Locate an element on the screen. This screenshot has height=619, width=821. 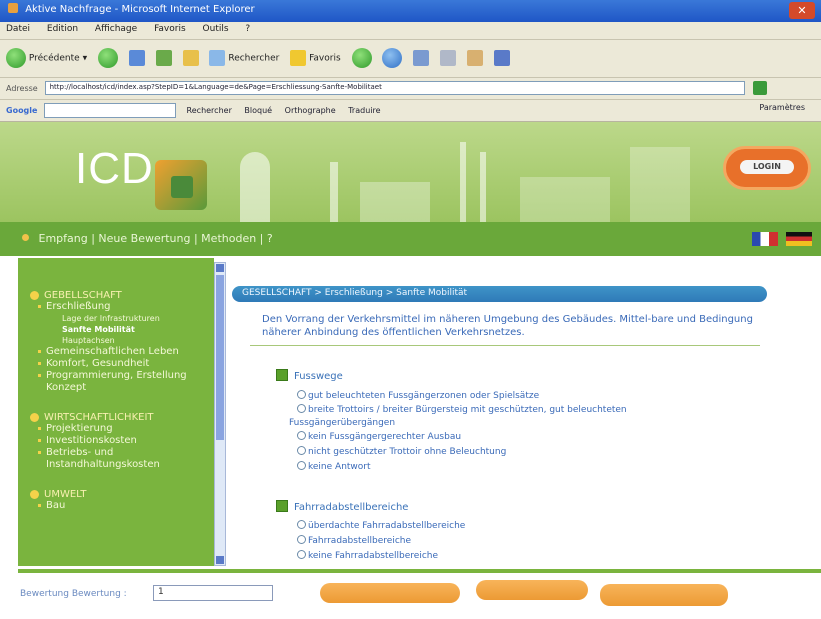
edit-icon is located at coordinates (475, 58).